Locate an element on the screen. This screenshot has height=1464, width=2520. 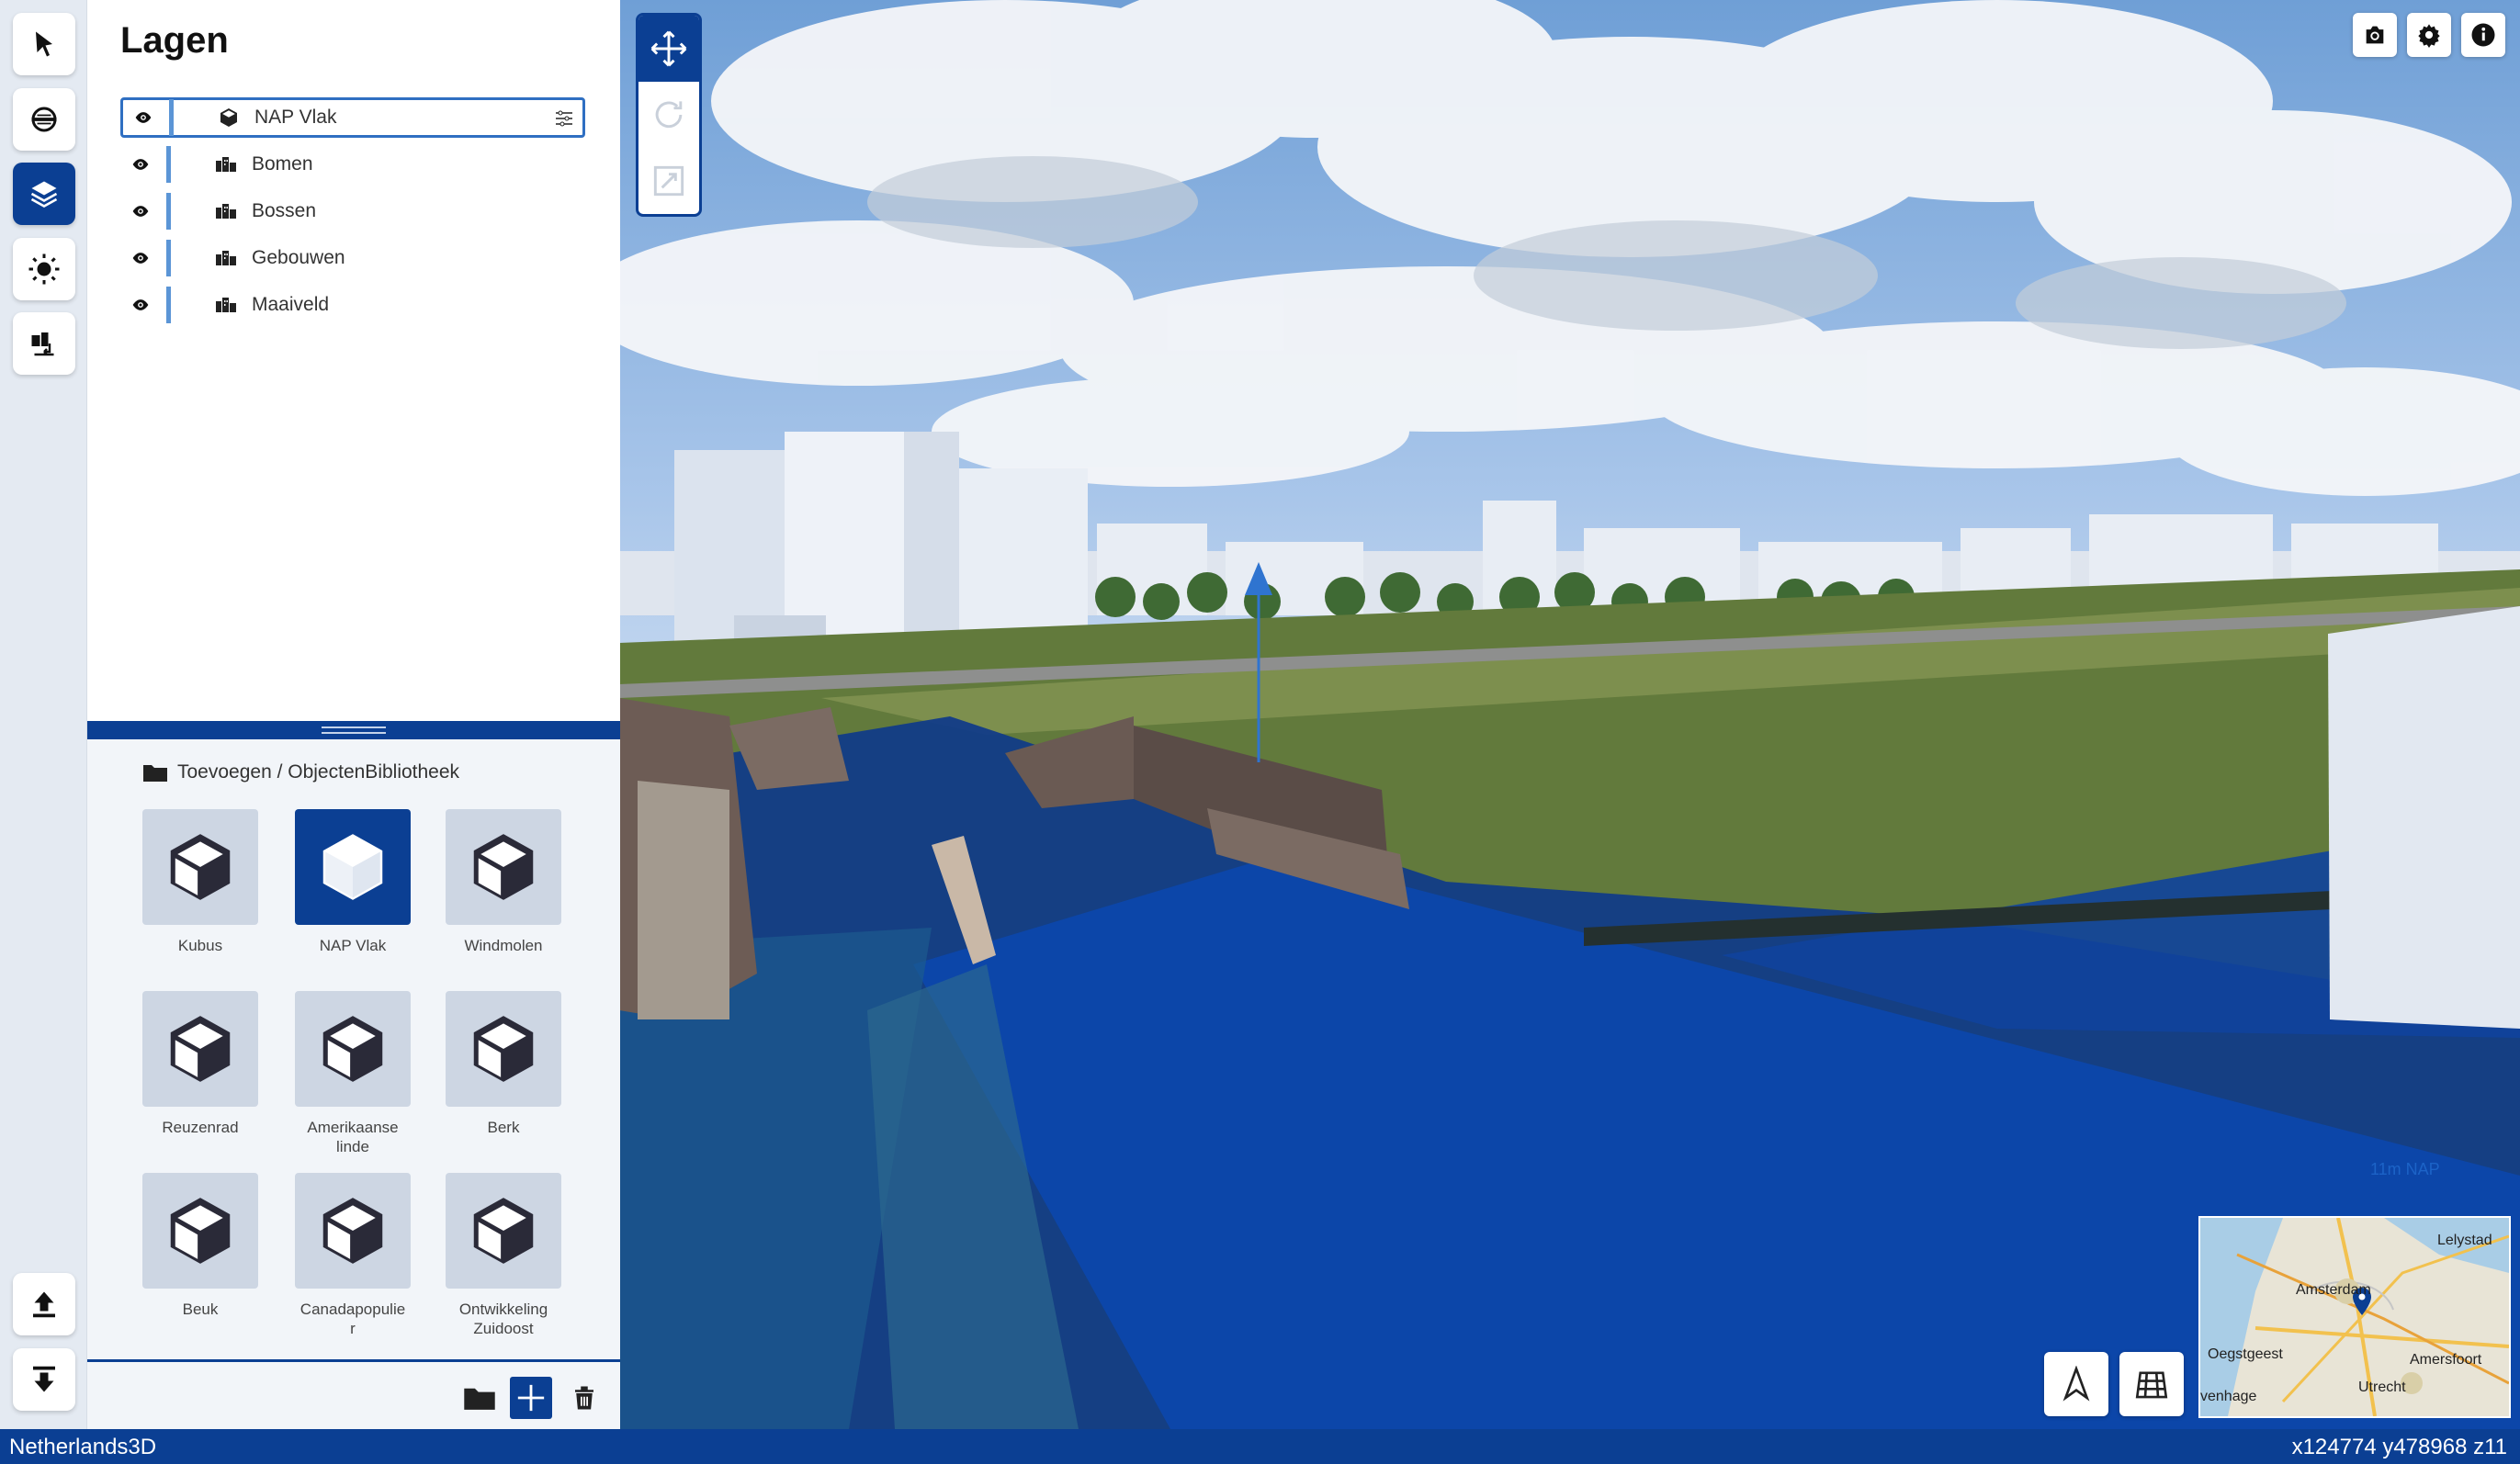
right-building is located at coordinates (2424, 817).